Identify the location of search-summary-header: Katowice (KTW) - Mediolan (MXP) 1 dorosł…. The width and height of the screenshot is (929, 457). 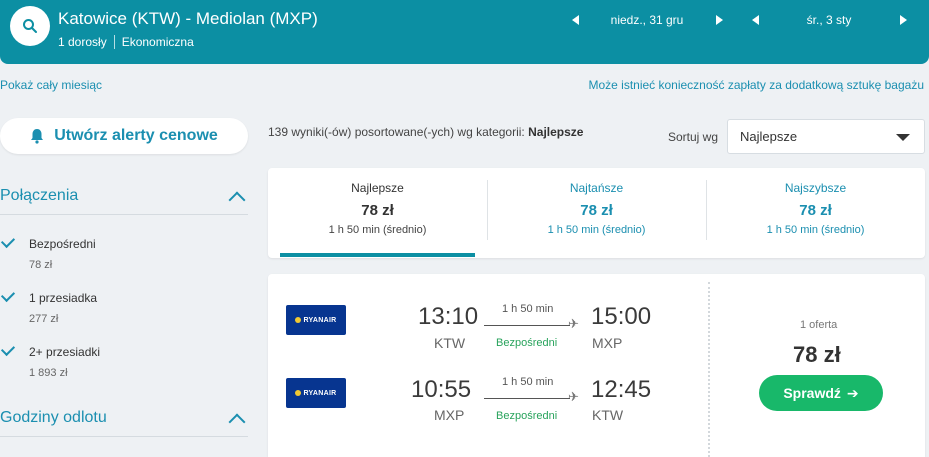
(464, 32).